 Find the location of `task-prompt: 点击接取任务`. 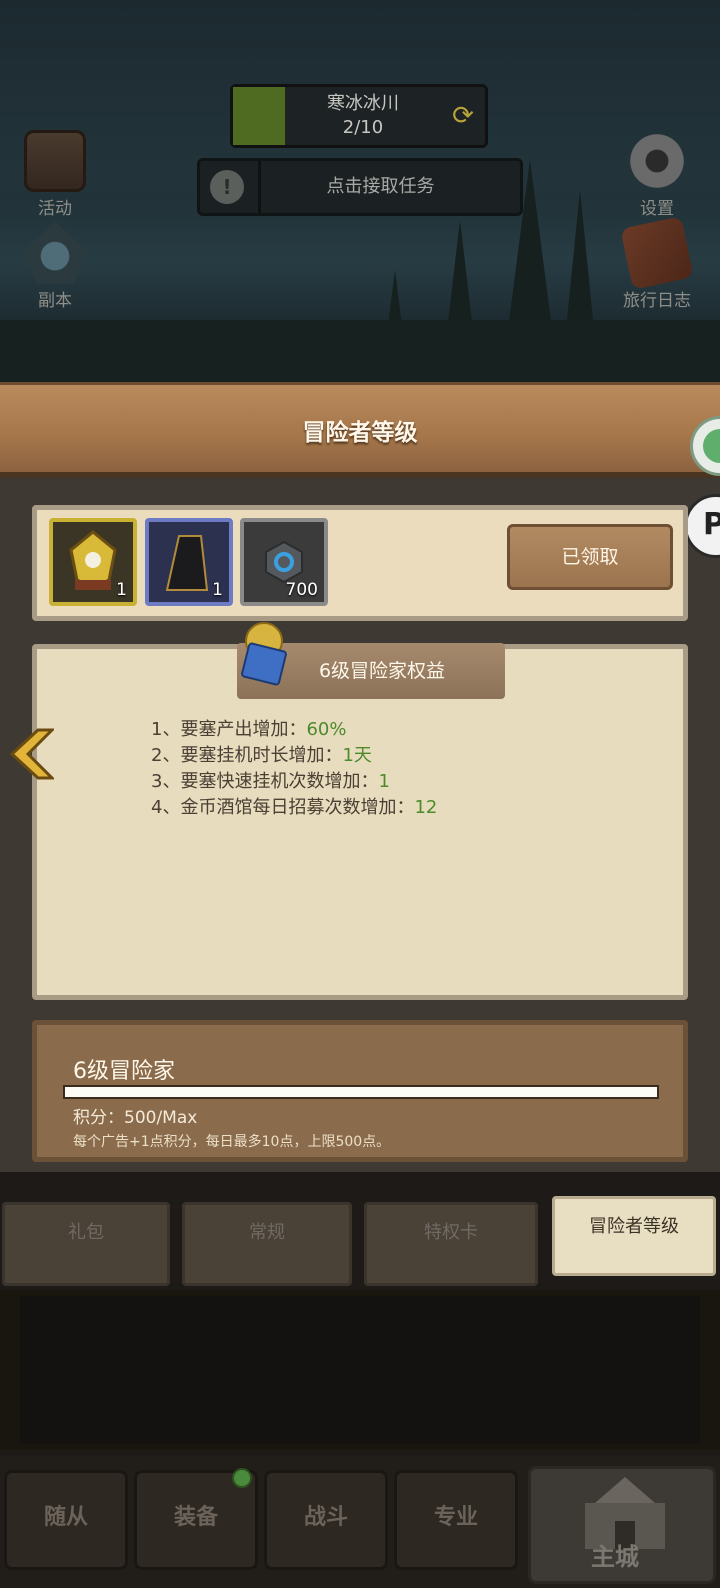

task-prompt: 点击接取任务 is located at coordinates (379, 187).